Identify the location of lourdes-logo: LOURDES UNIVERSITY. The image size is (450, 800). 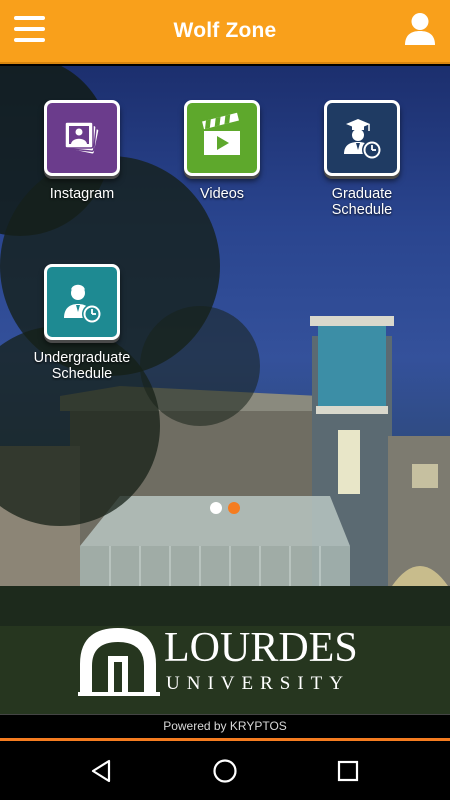
(223, 662).